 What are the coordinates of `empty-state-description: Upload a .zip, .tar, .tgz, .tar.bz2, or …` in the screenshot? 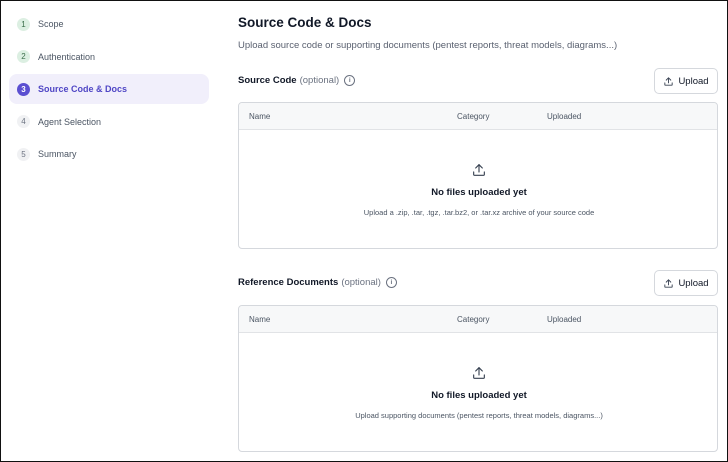 It's located at (479, 212).